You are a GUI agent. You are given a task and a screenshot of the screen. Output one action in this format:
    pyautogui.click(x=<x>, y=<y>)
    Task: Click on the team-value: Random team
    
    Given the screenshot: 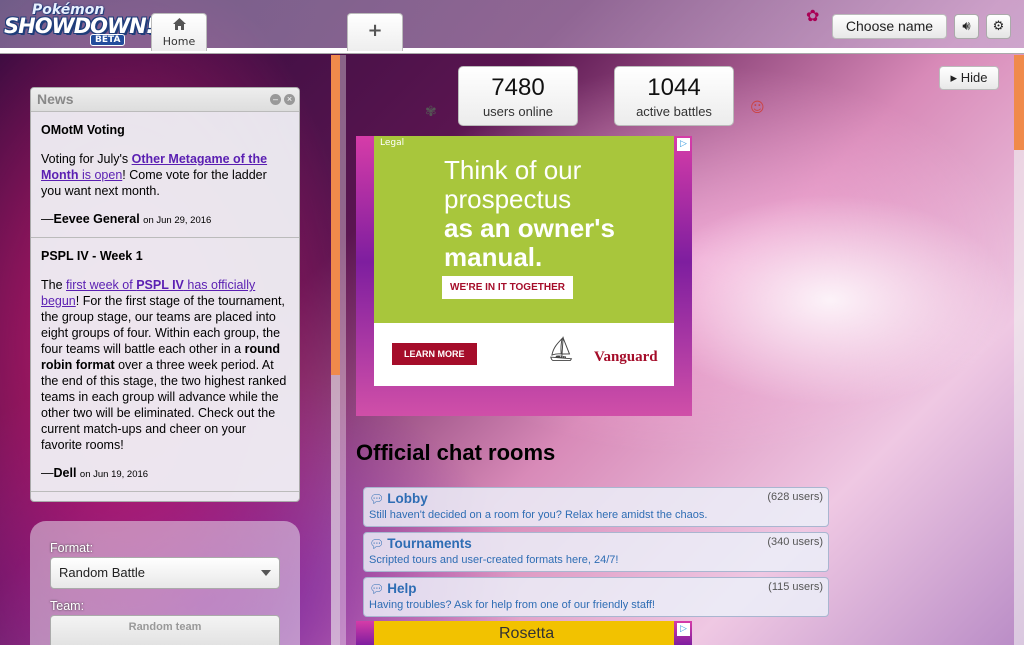 What is the action you would take?
    pyautogui.click(x=165, y=627)
    